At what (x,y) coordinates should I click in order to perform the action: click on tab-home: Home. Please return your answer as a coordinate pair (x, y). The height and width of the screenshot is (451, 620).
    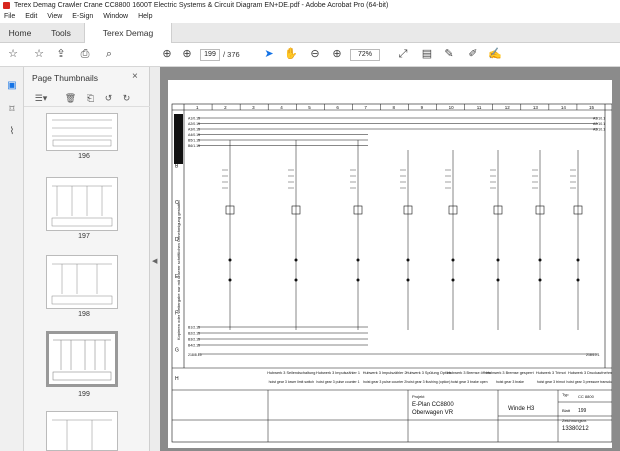
    Looking at the image, I should click on (20, 33).